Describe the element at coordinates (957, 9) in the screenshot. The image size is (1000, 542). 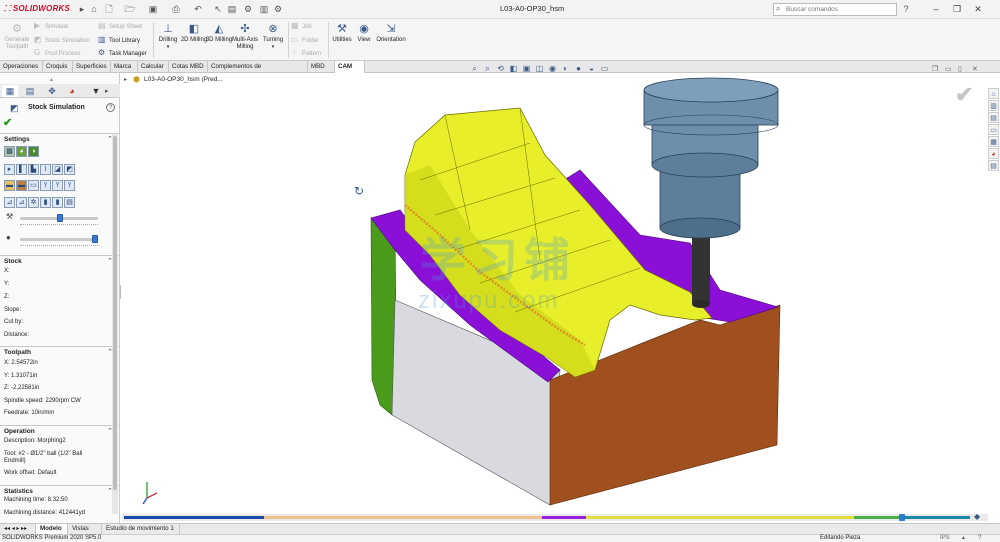
I see `maximize-icon: ❐` at that location.